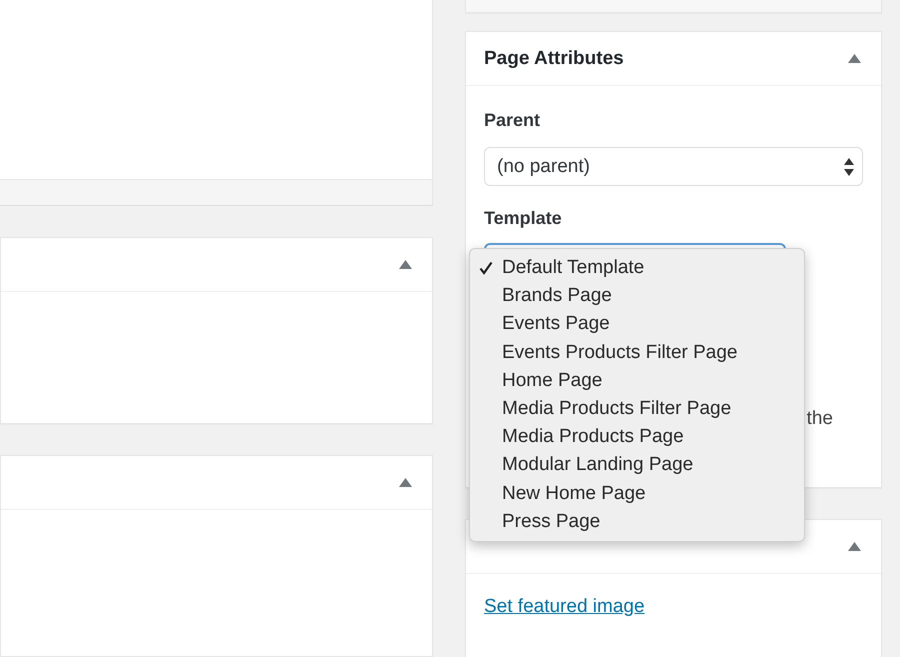 The image size is (900, 657). Describe the element at coordinates (486, 268) in the screenshot. I see `checkmark-icon` at that location.